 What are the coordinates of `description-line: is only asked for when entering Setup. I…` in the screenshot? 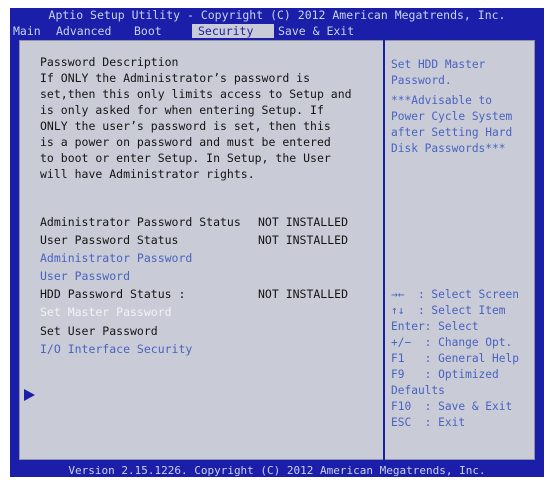 It's located at (182, 110).